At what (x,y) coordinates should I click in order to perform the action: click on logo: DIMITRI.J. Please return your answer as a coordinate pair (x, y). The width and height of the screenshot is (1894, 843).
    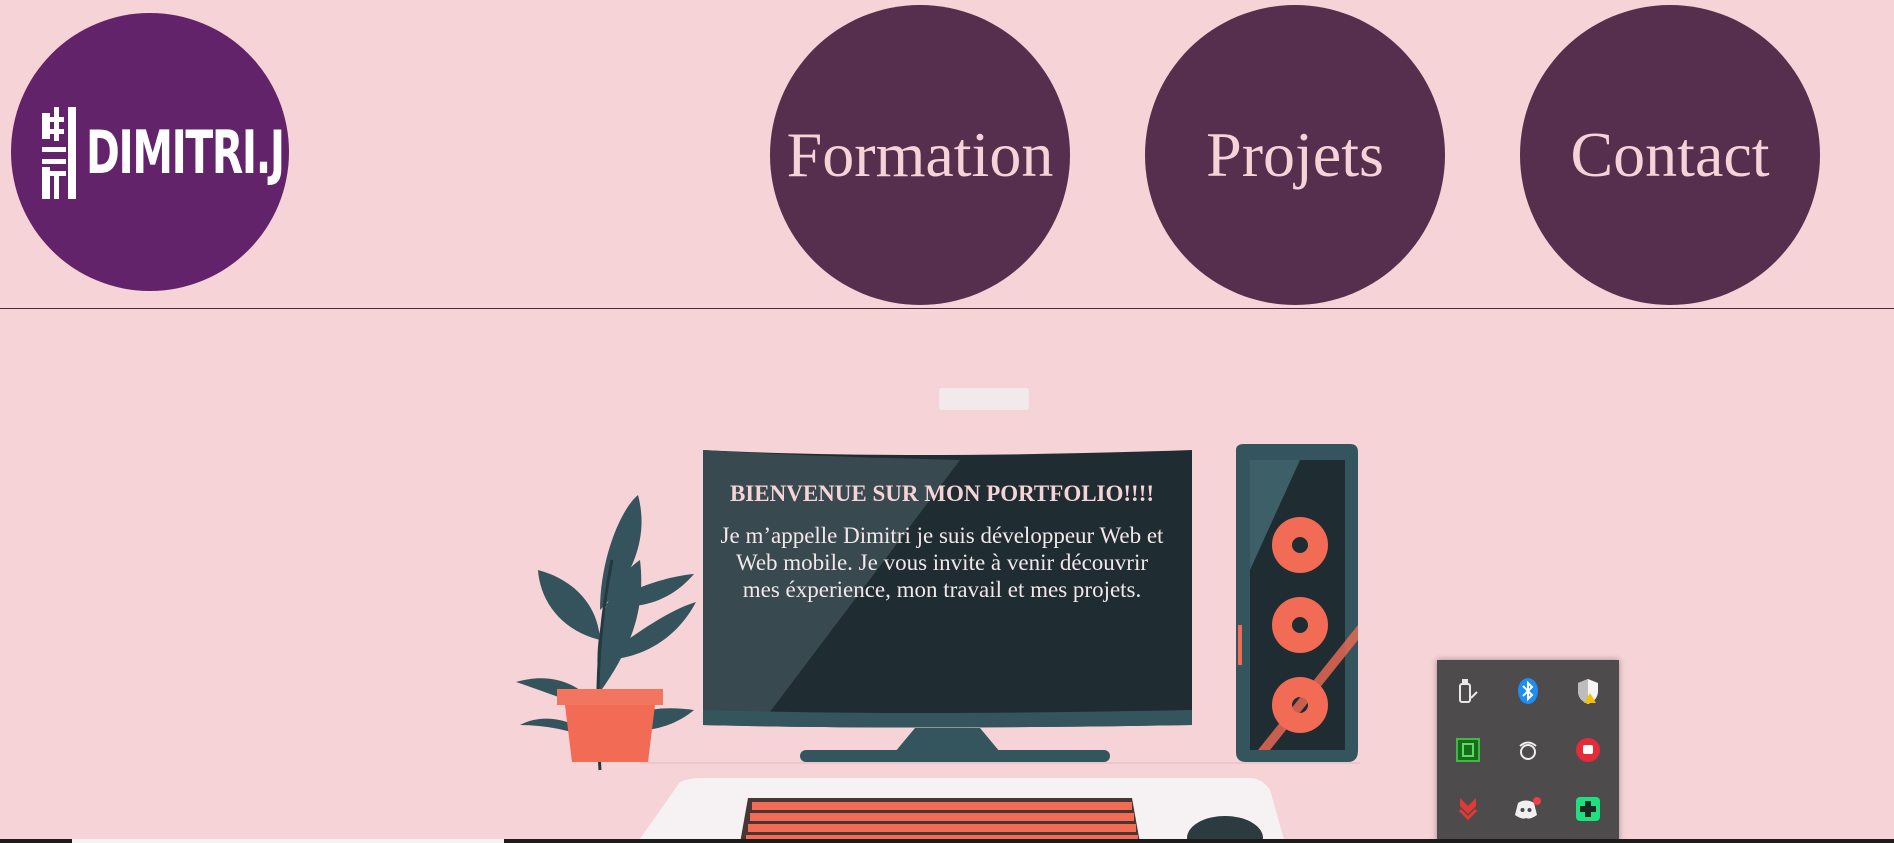
    Looking at the image, I should click on (150, 152).